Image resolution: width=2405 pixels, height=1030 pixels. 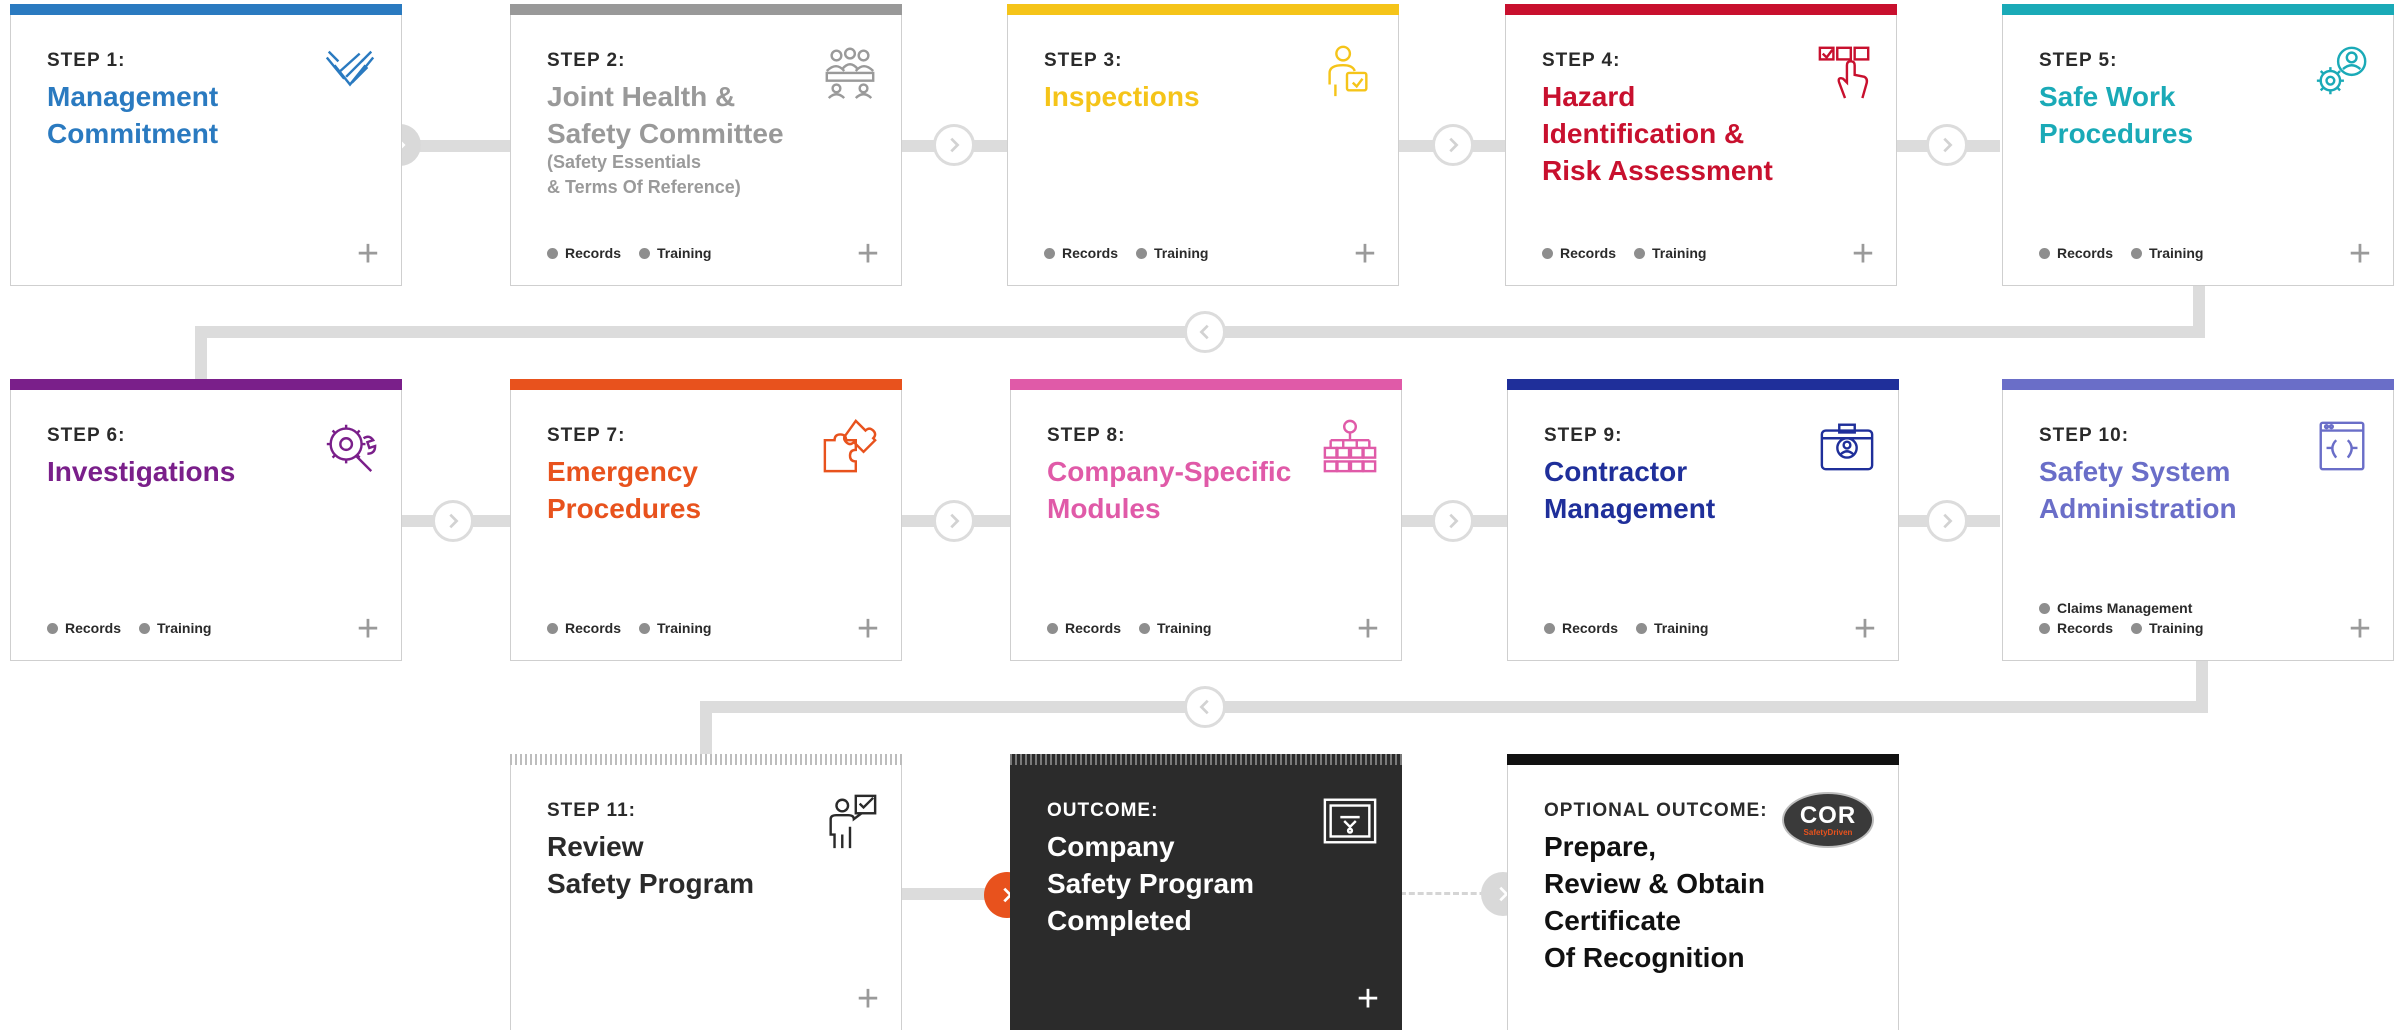 What do you see at coordinates (350, 446) in the screenshot?
I see `gear-wrench-icon` at bounding box center [350, 446].